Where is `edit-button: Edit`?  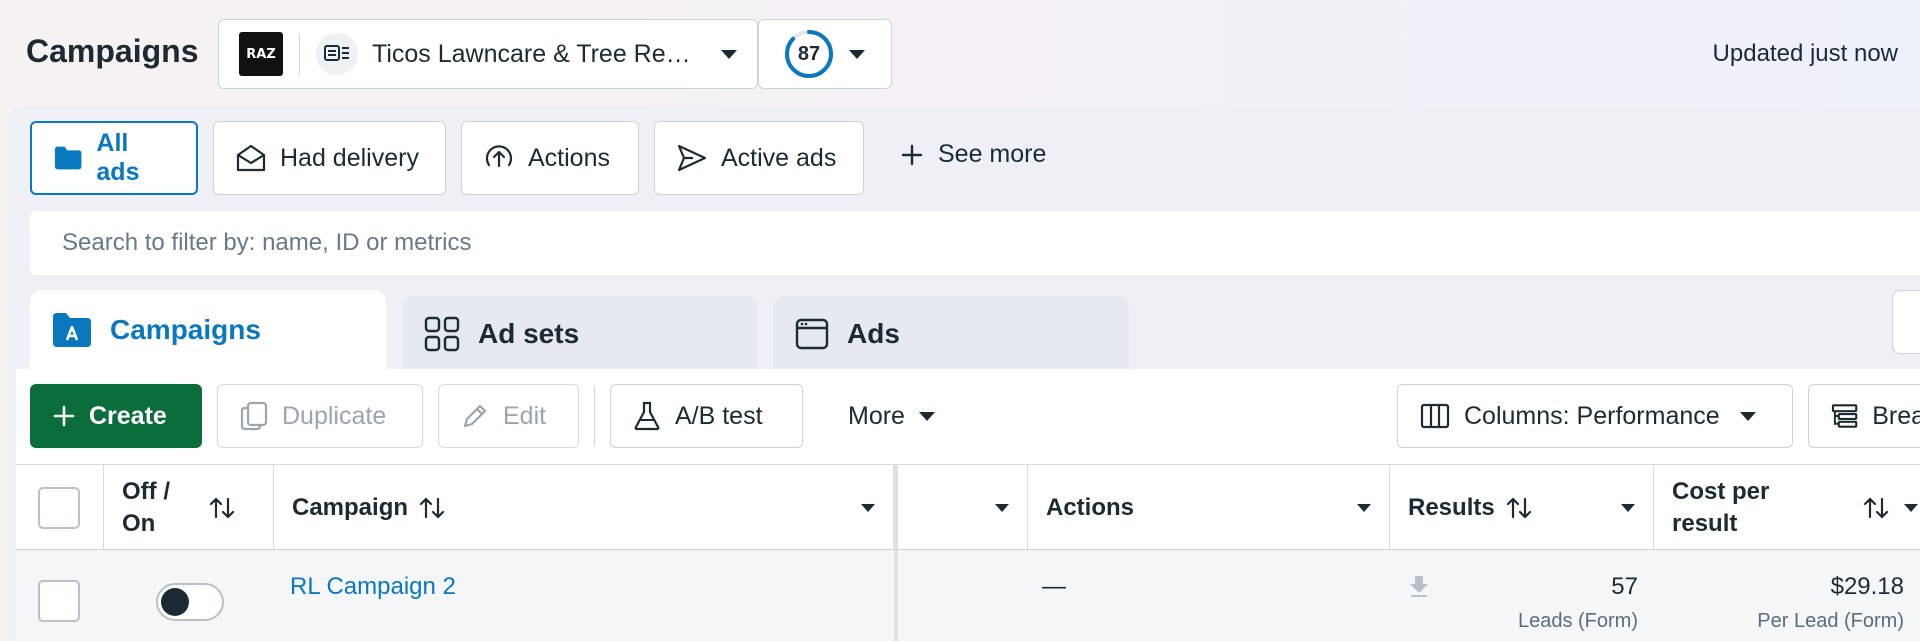 edit-button: Edit is located at coordinates (508, 416).